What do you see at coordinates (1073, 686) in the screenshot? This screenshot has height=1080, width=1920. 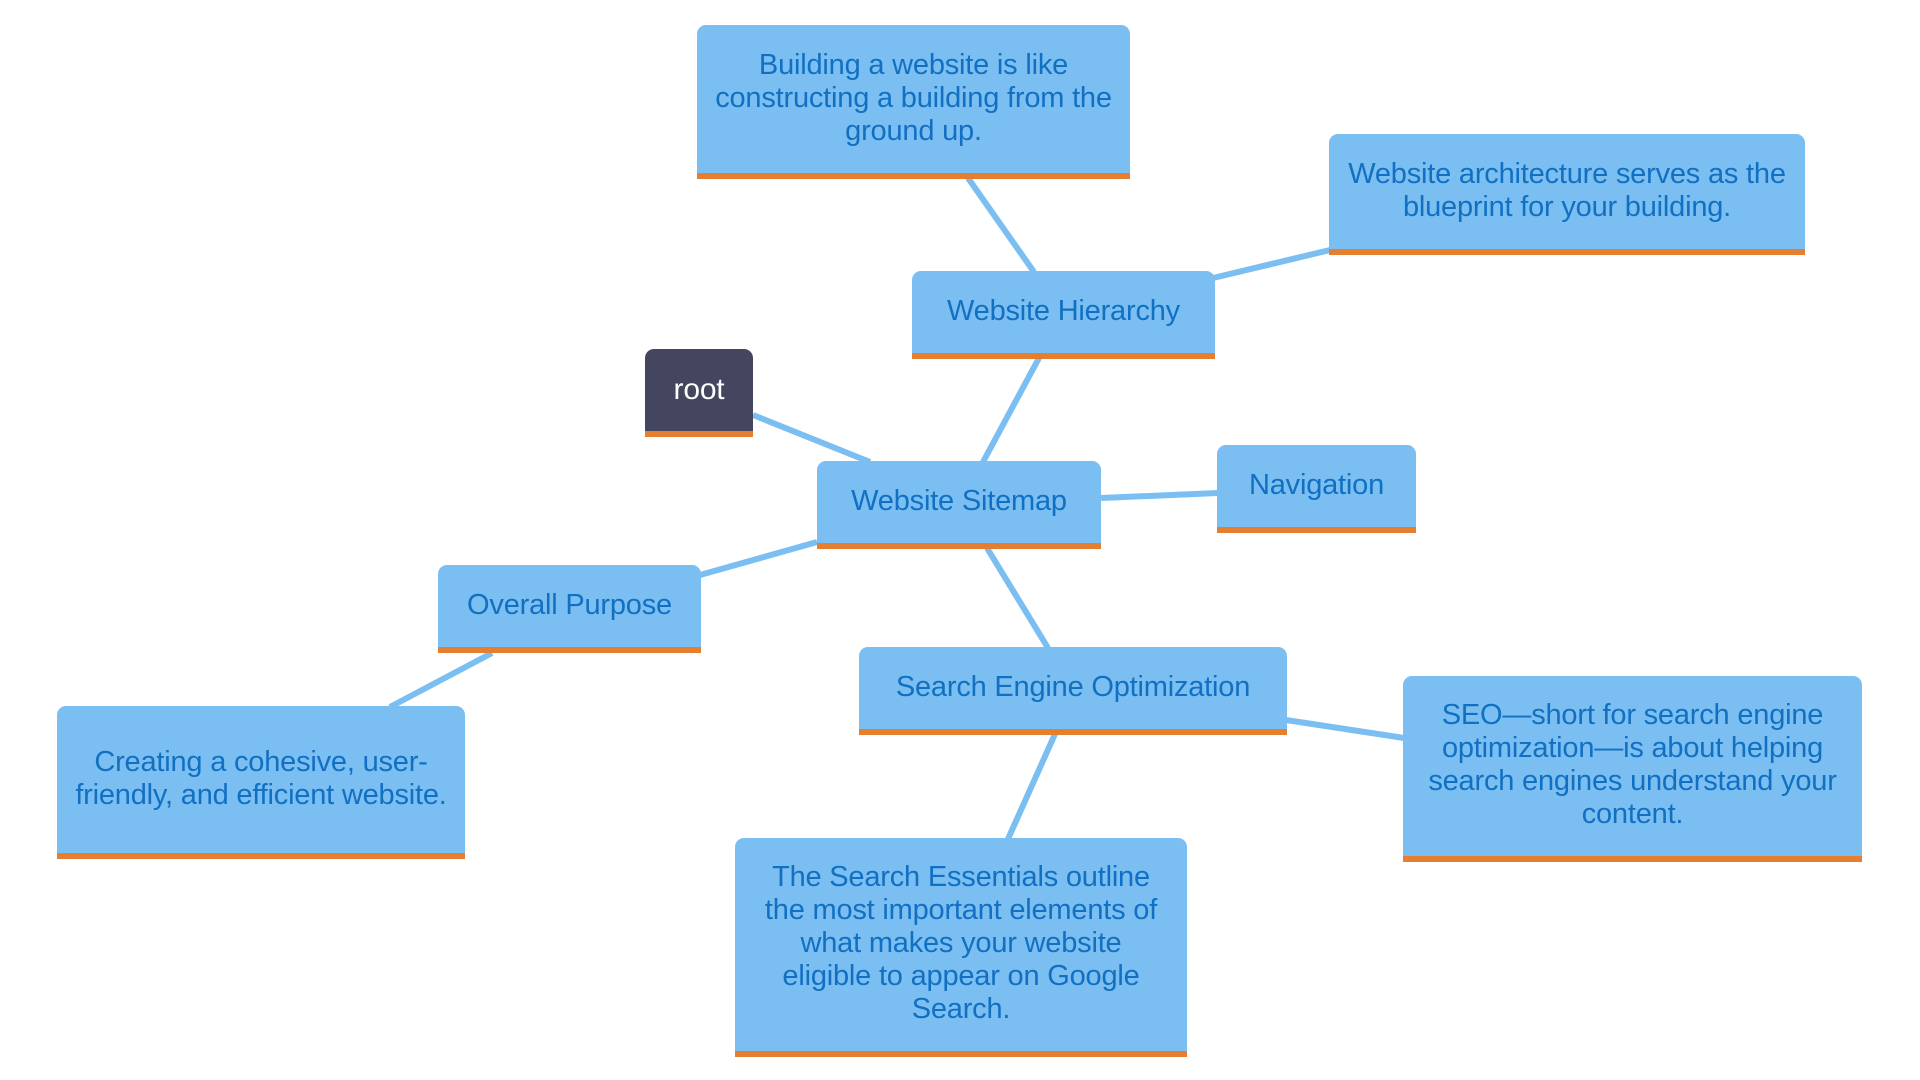 I see `node-label: Search Engine Optimization` at bounding box center [1073, 686].